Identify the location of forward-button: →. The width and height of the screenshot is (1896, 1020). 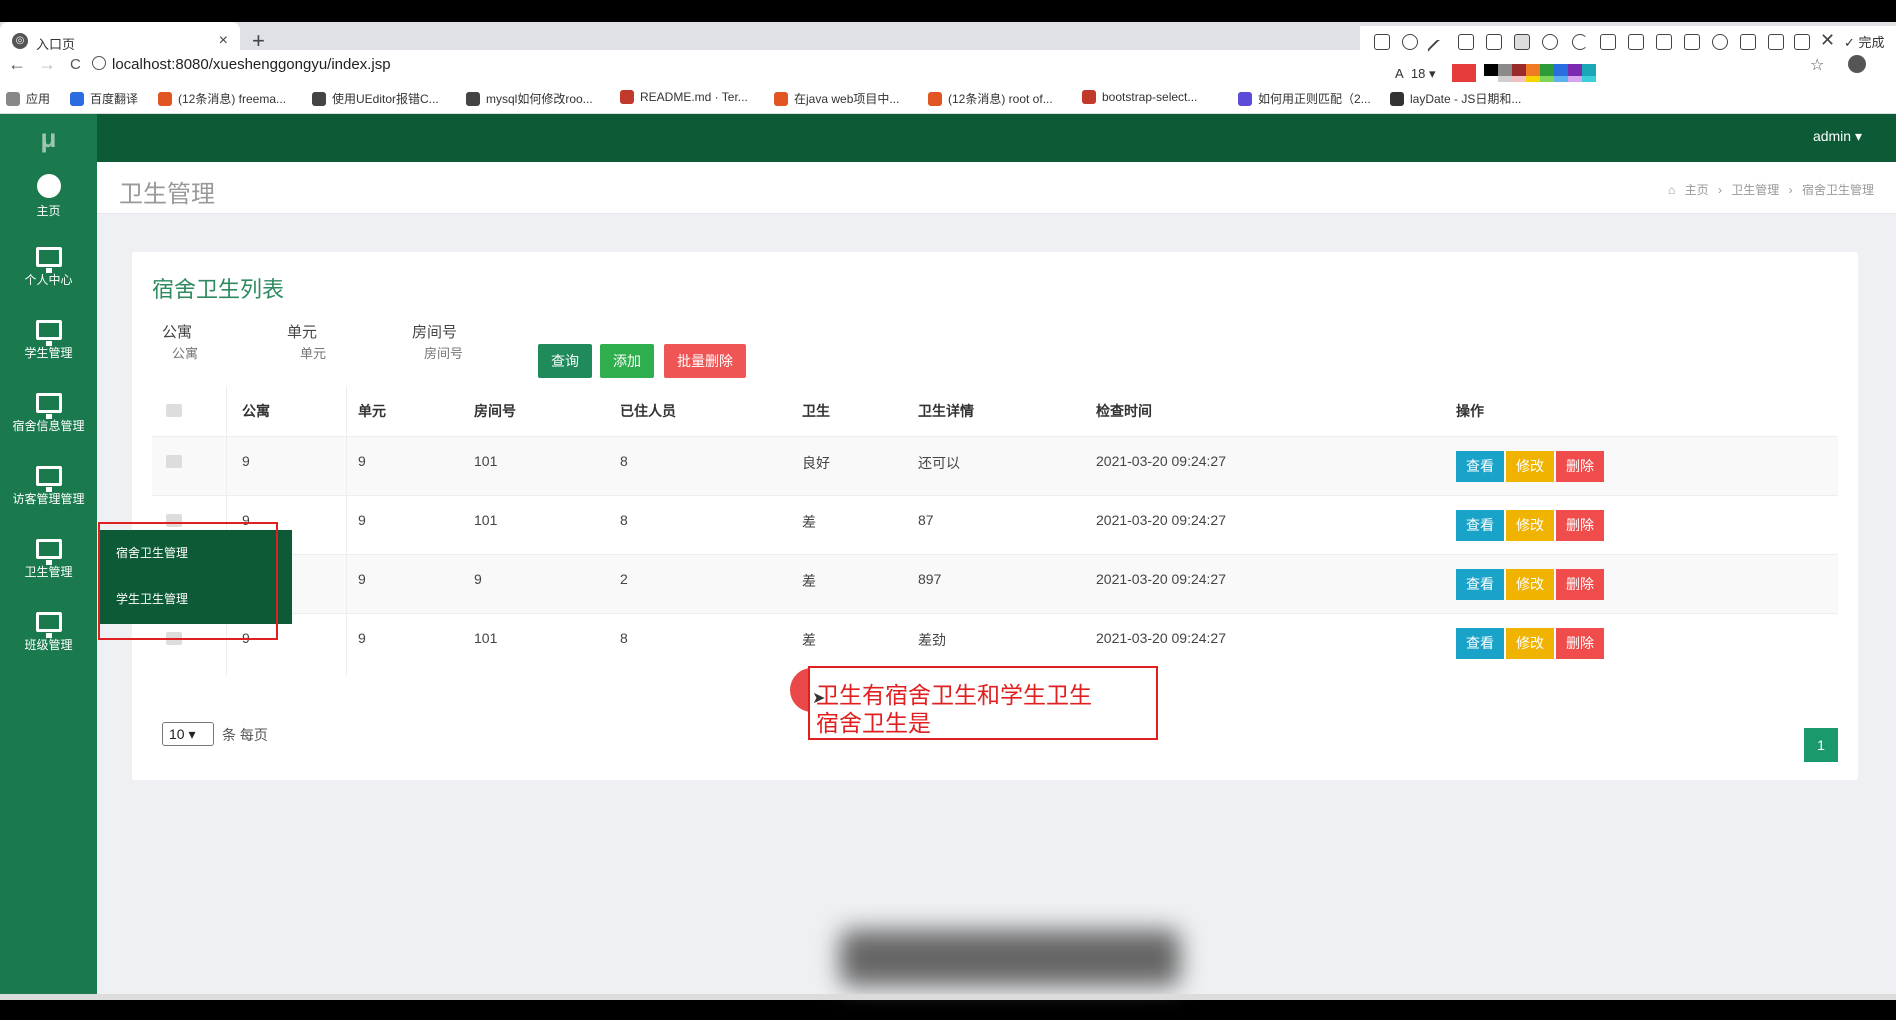
(47, 64).